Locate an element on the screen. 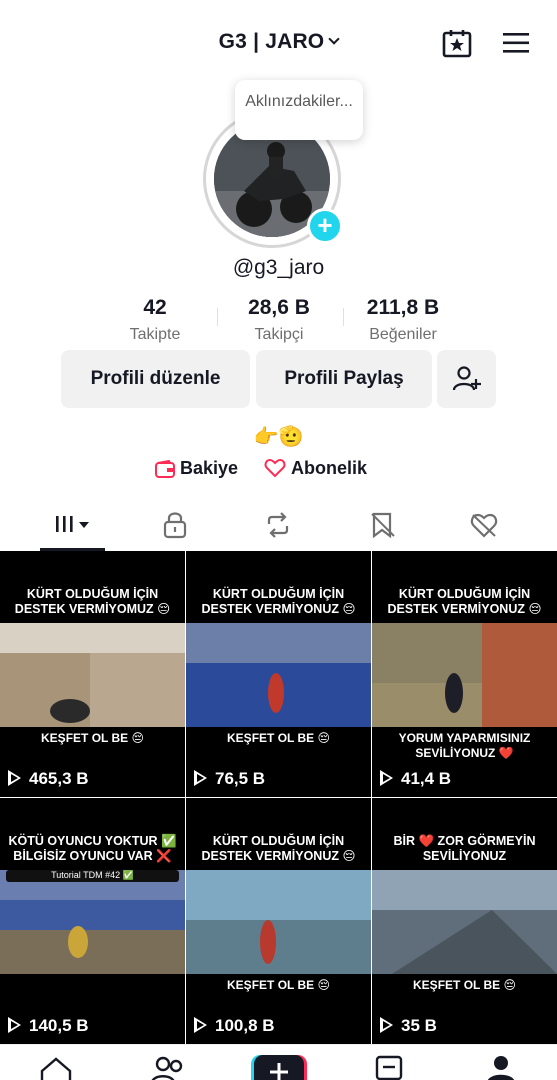 This screenshot has height=1080, width=557. tab-saved is located at coordinates (383, 528).